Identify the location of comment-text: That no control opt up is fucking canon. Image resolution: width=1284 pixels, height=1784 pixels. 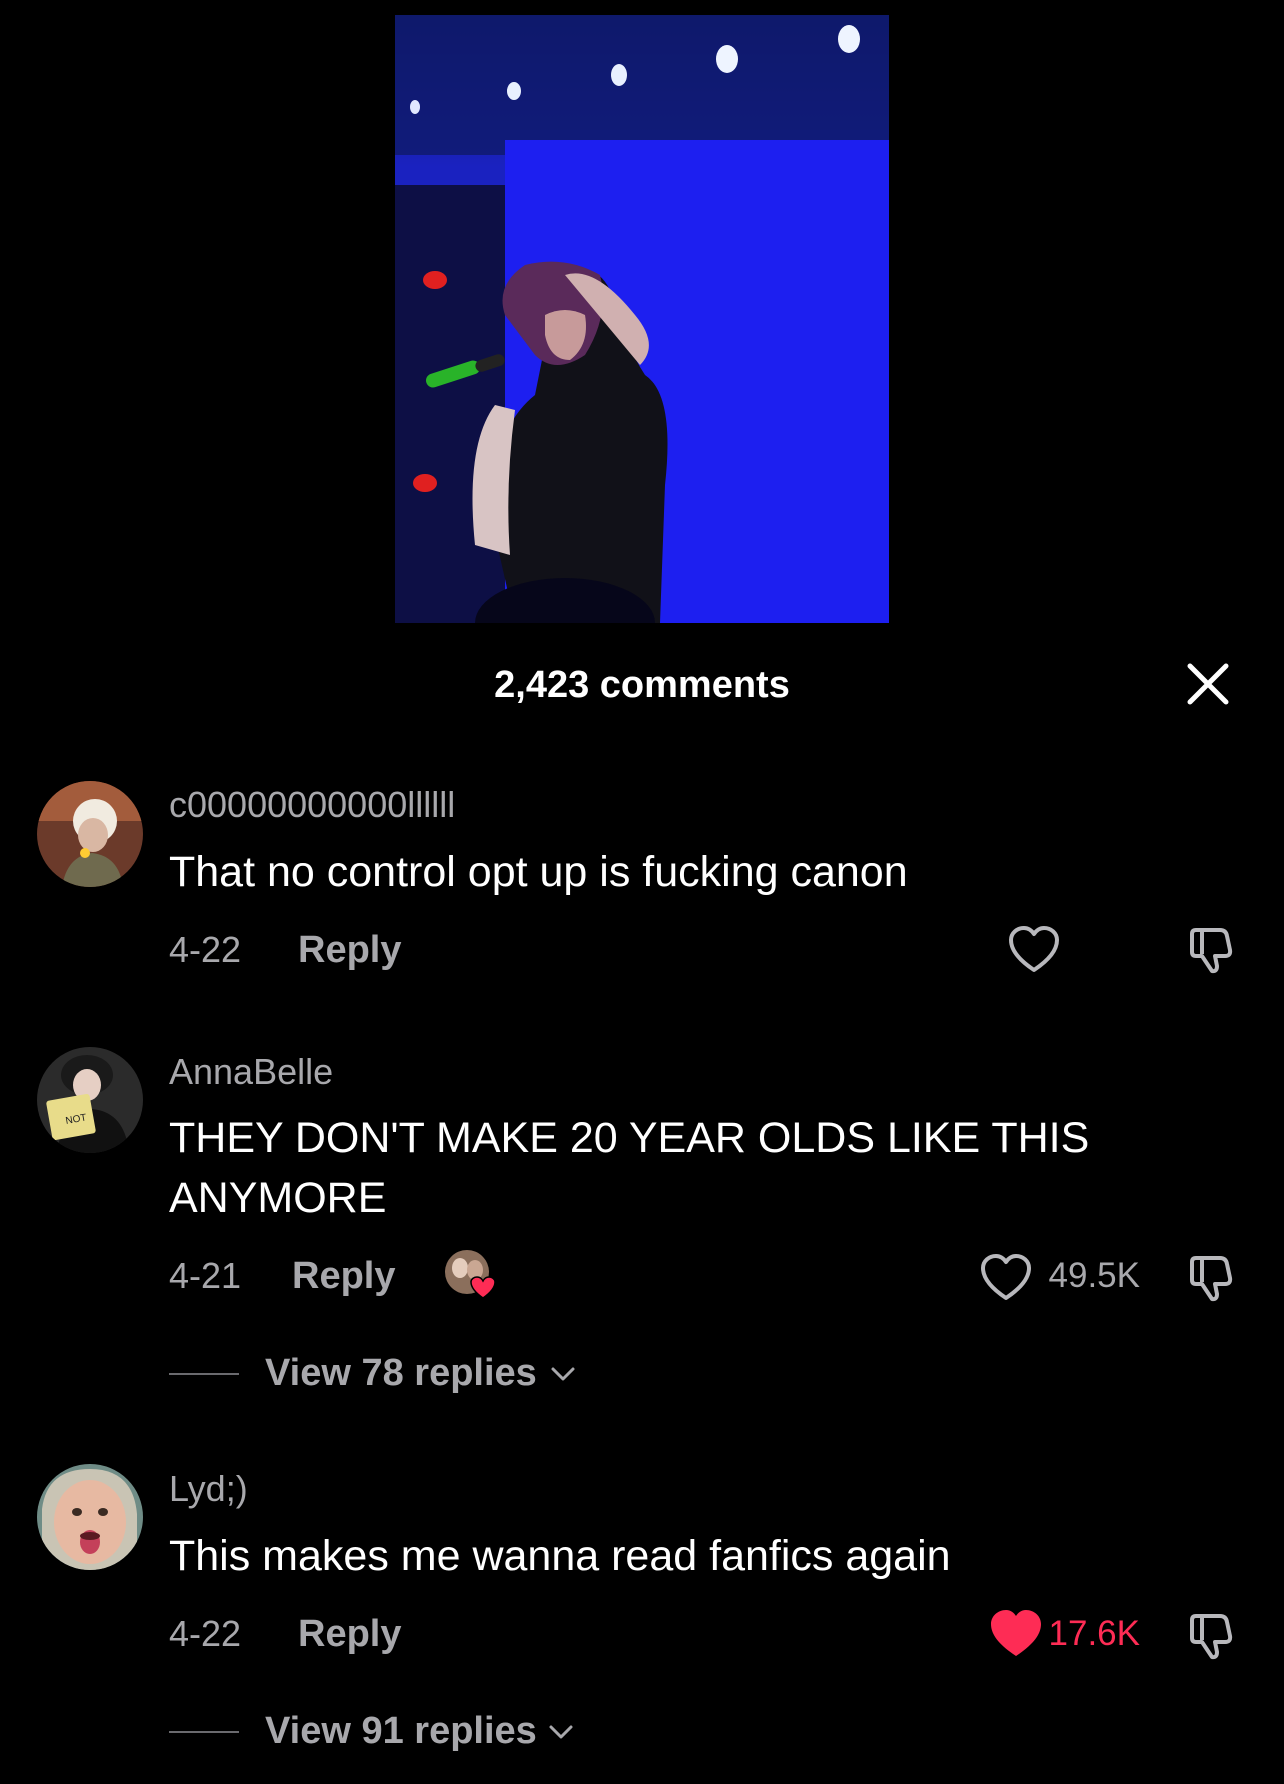
(538, 872).